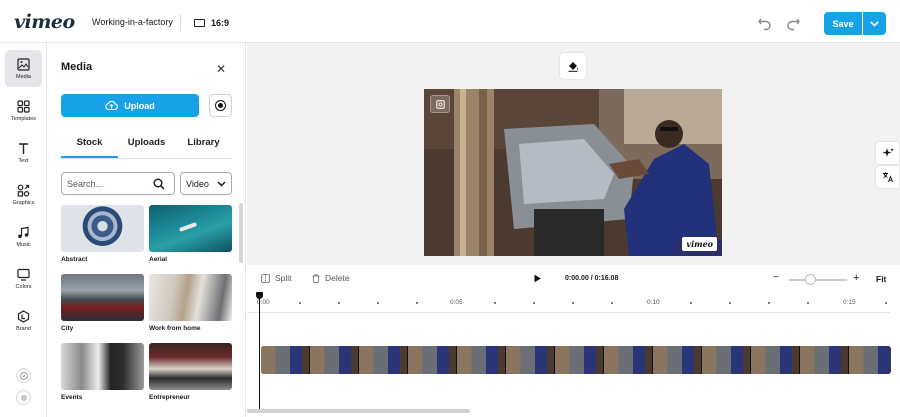 The width and height of the screenshot is (900, 417). What do you see at coordinates (23, 76) in the screenshot?
I see `rail-item-label: Media` at bounding box center [23, 76].